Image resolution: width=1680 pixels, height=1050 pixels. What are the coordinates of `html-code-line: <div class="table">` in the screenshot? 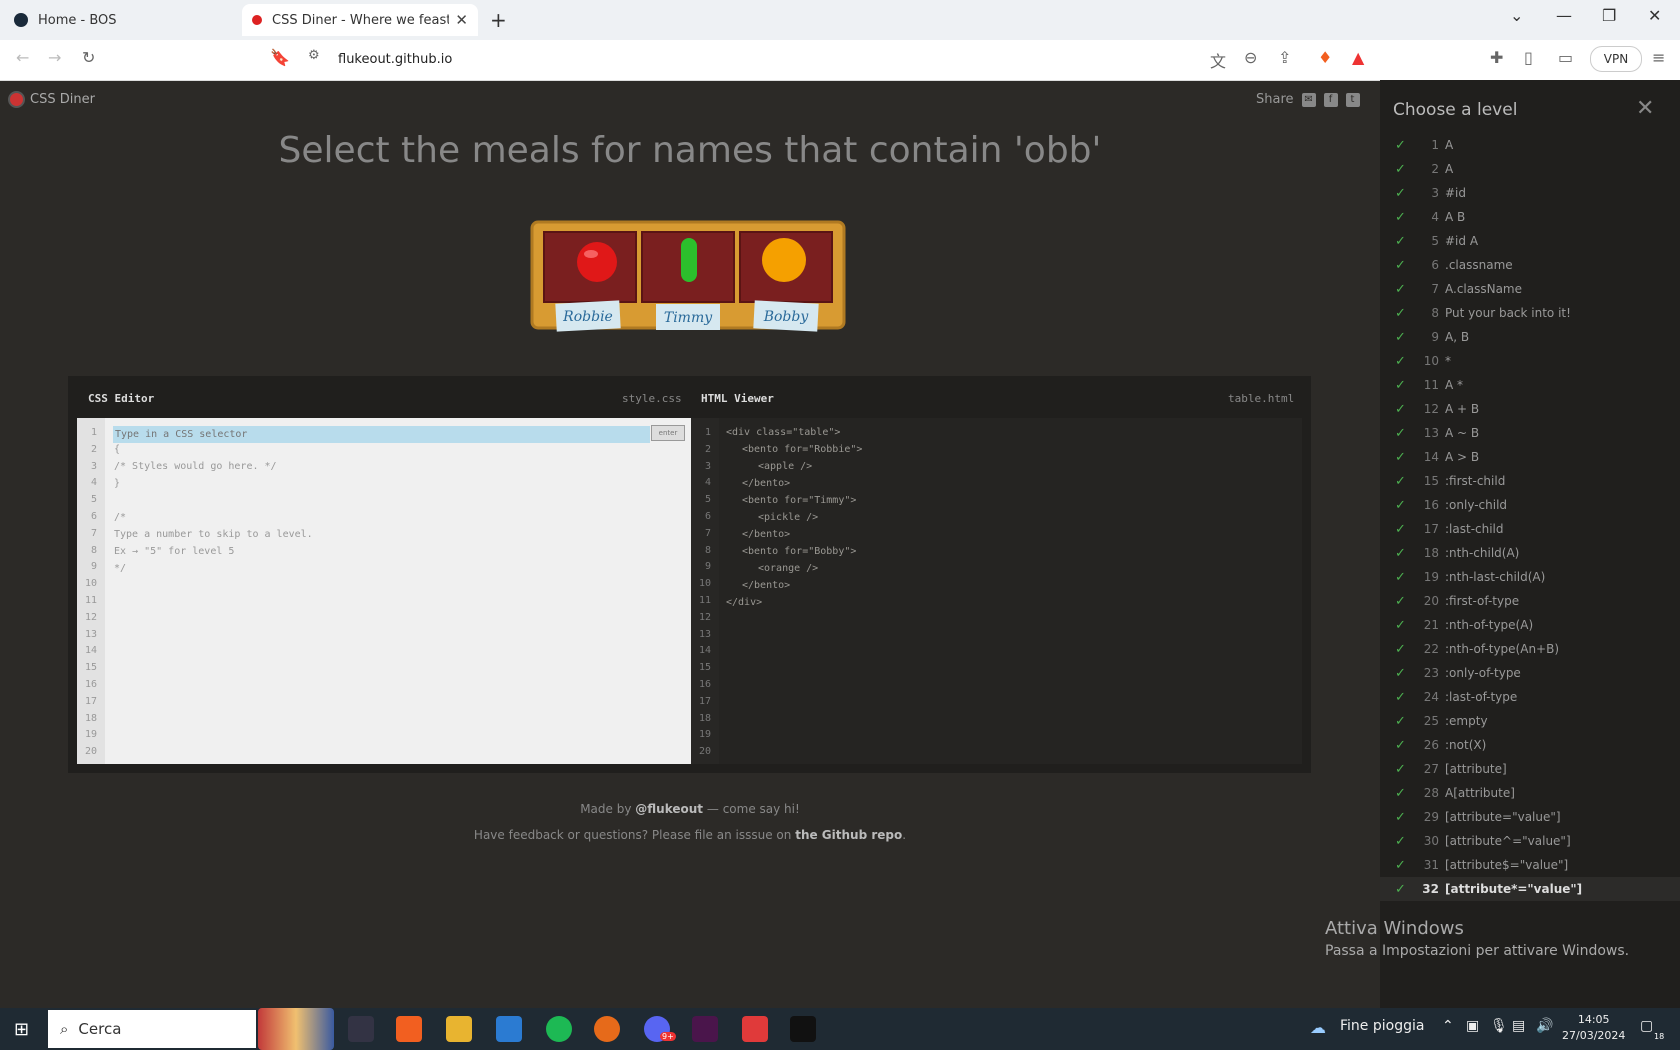 It's located at (783, 432).